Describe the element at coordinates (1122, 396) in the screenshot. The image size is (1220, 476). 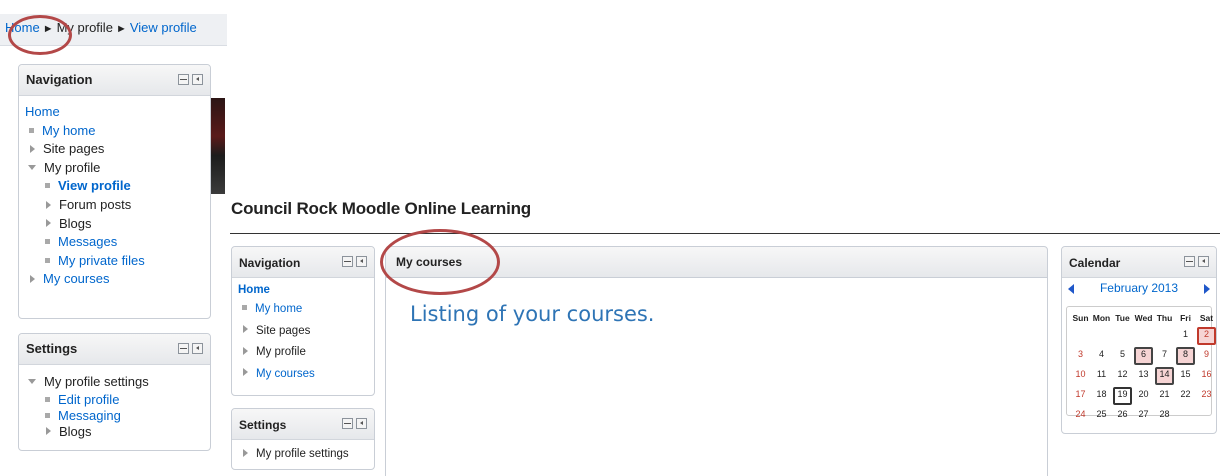
I see `calendar-day: 19` at that location.